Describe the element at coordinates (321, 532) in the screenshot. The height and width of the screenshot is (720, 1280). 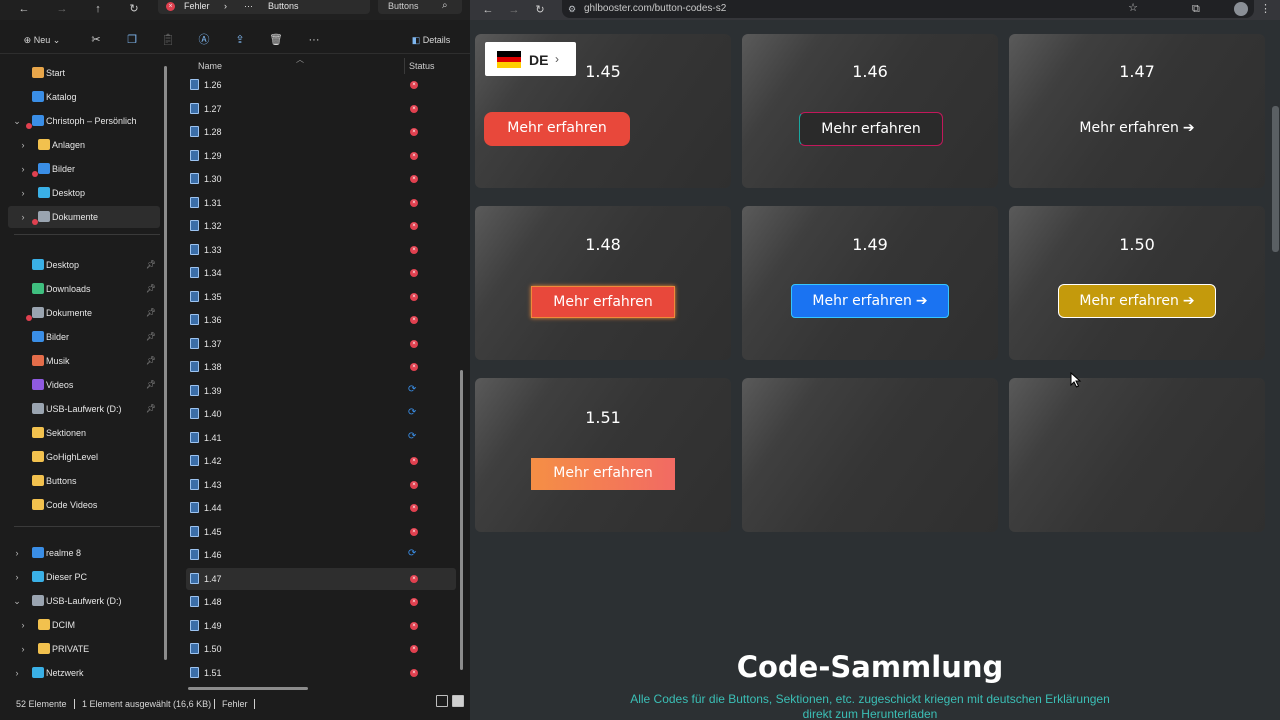
I see `file-row: 1.45 ×` at that location.